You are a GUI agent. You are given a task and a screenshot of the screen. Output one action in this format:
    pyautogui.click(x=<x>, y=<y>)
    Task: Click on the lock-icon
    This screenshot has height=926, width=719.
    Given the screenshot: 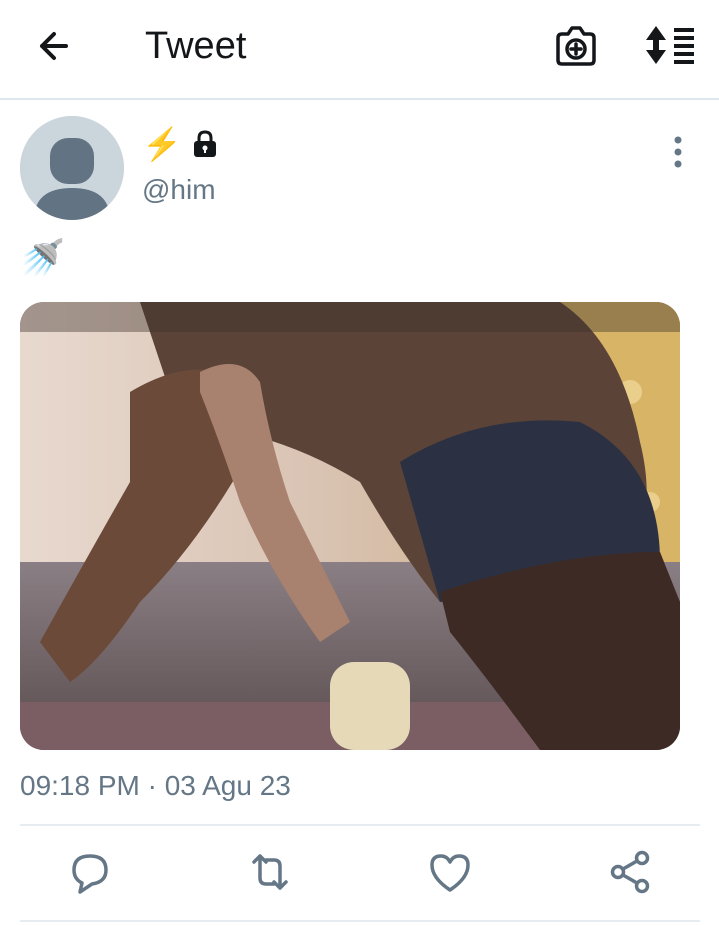 What is the action you would take?
    pyautogui.click(x=204, y=143)
    